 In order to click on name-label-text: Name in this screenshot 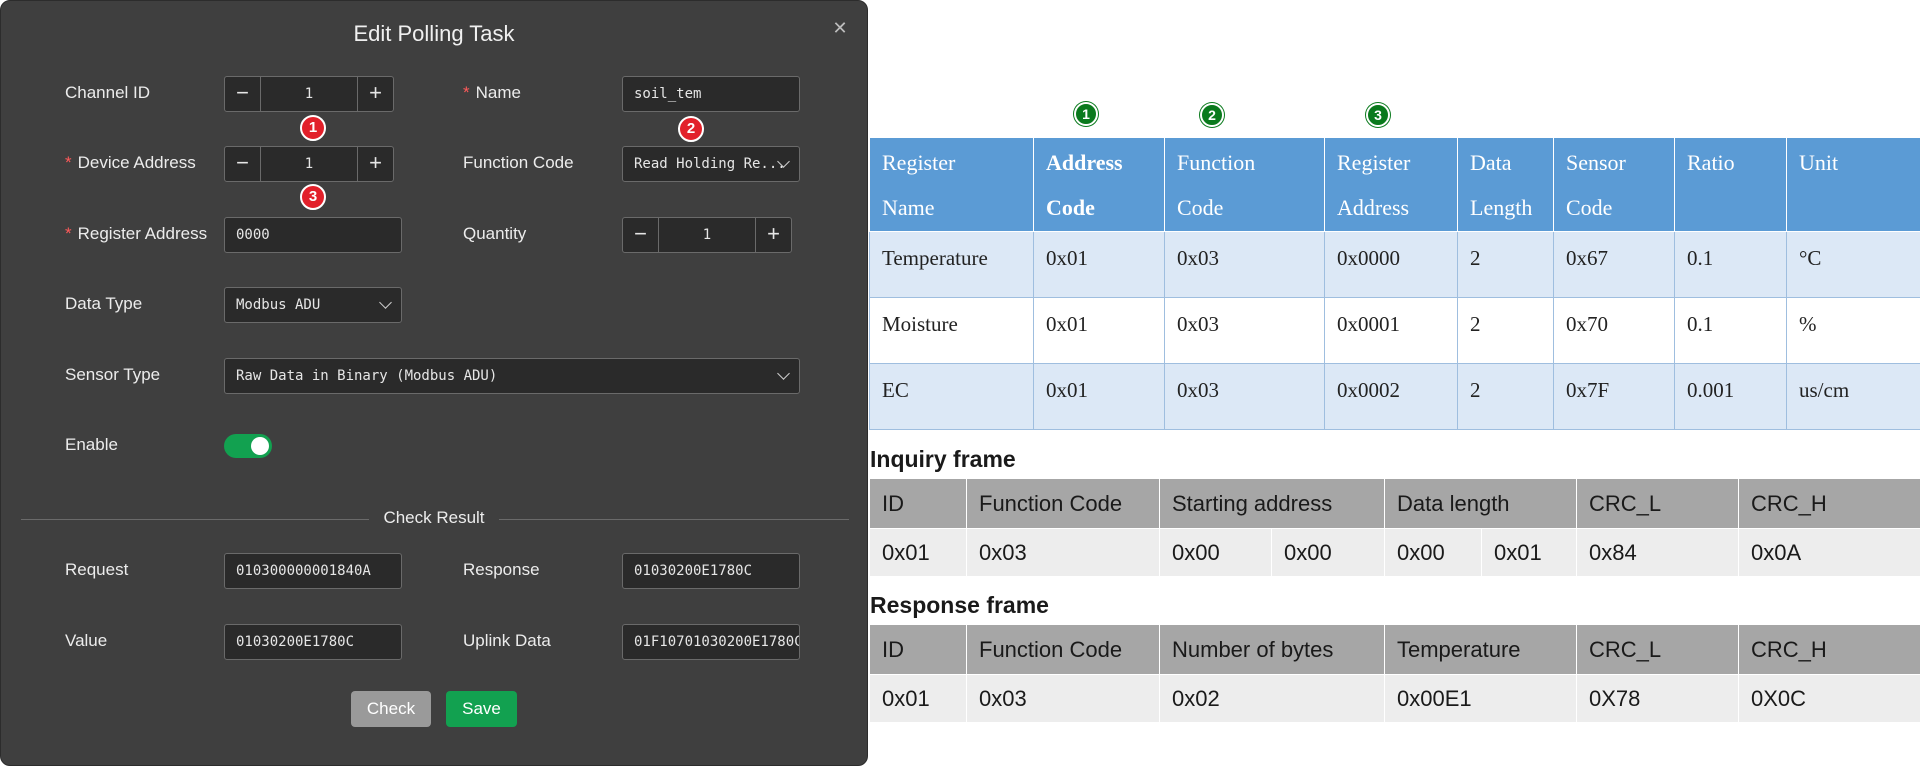, I will do `click(498, 92)`.